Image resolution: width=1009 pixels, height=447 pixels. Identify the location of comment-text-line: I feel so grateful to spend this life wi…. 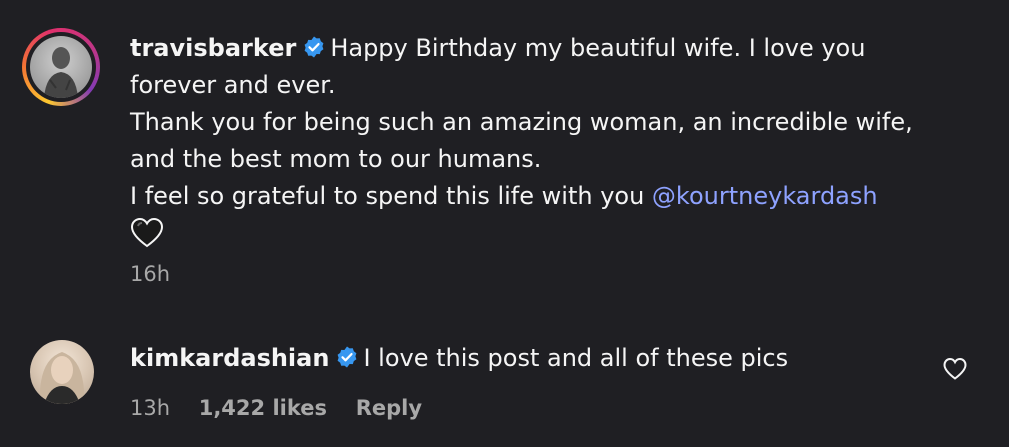
(391, 196).